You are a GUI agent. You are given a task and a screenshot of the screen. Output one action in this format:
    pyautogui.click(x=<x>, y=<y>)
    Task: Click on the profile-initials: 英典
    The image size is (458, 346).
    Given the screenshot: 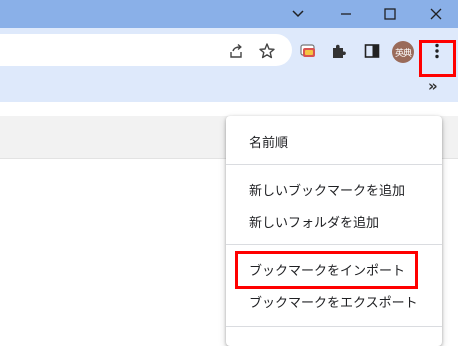 What is the action you would take?
    pyautogui.click(x=403, y=53)
    